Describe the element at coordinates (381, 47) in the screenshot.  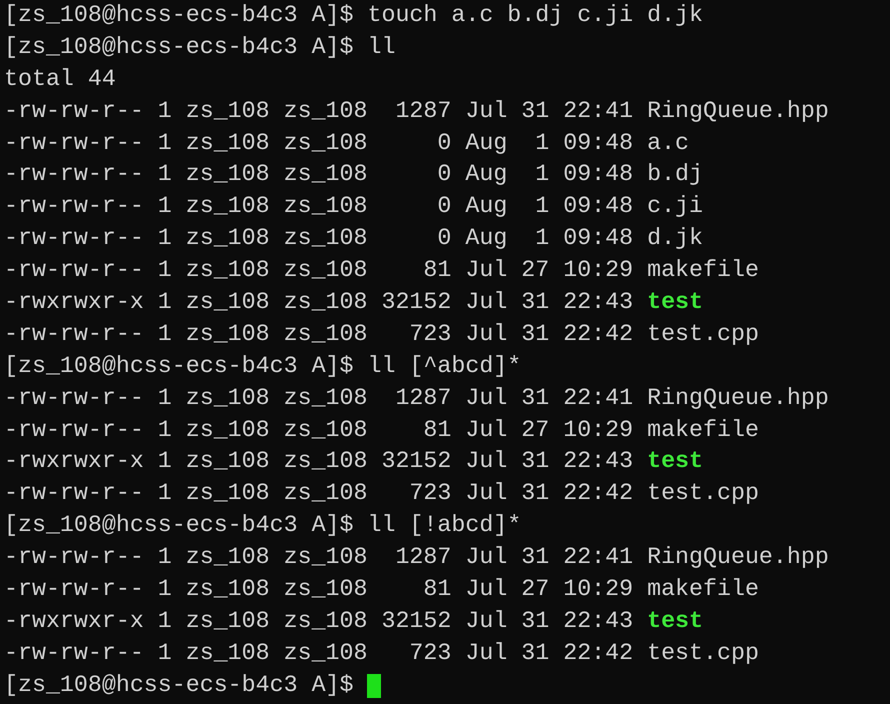
I see `command-text: ll` at that location.